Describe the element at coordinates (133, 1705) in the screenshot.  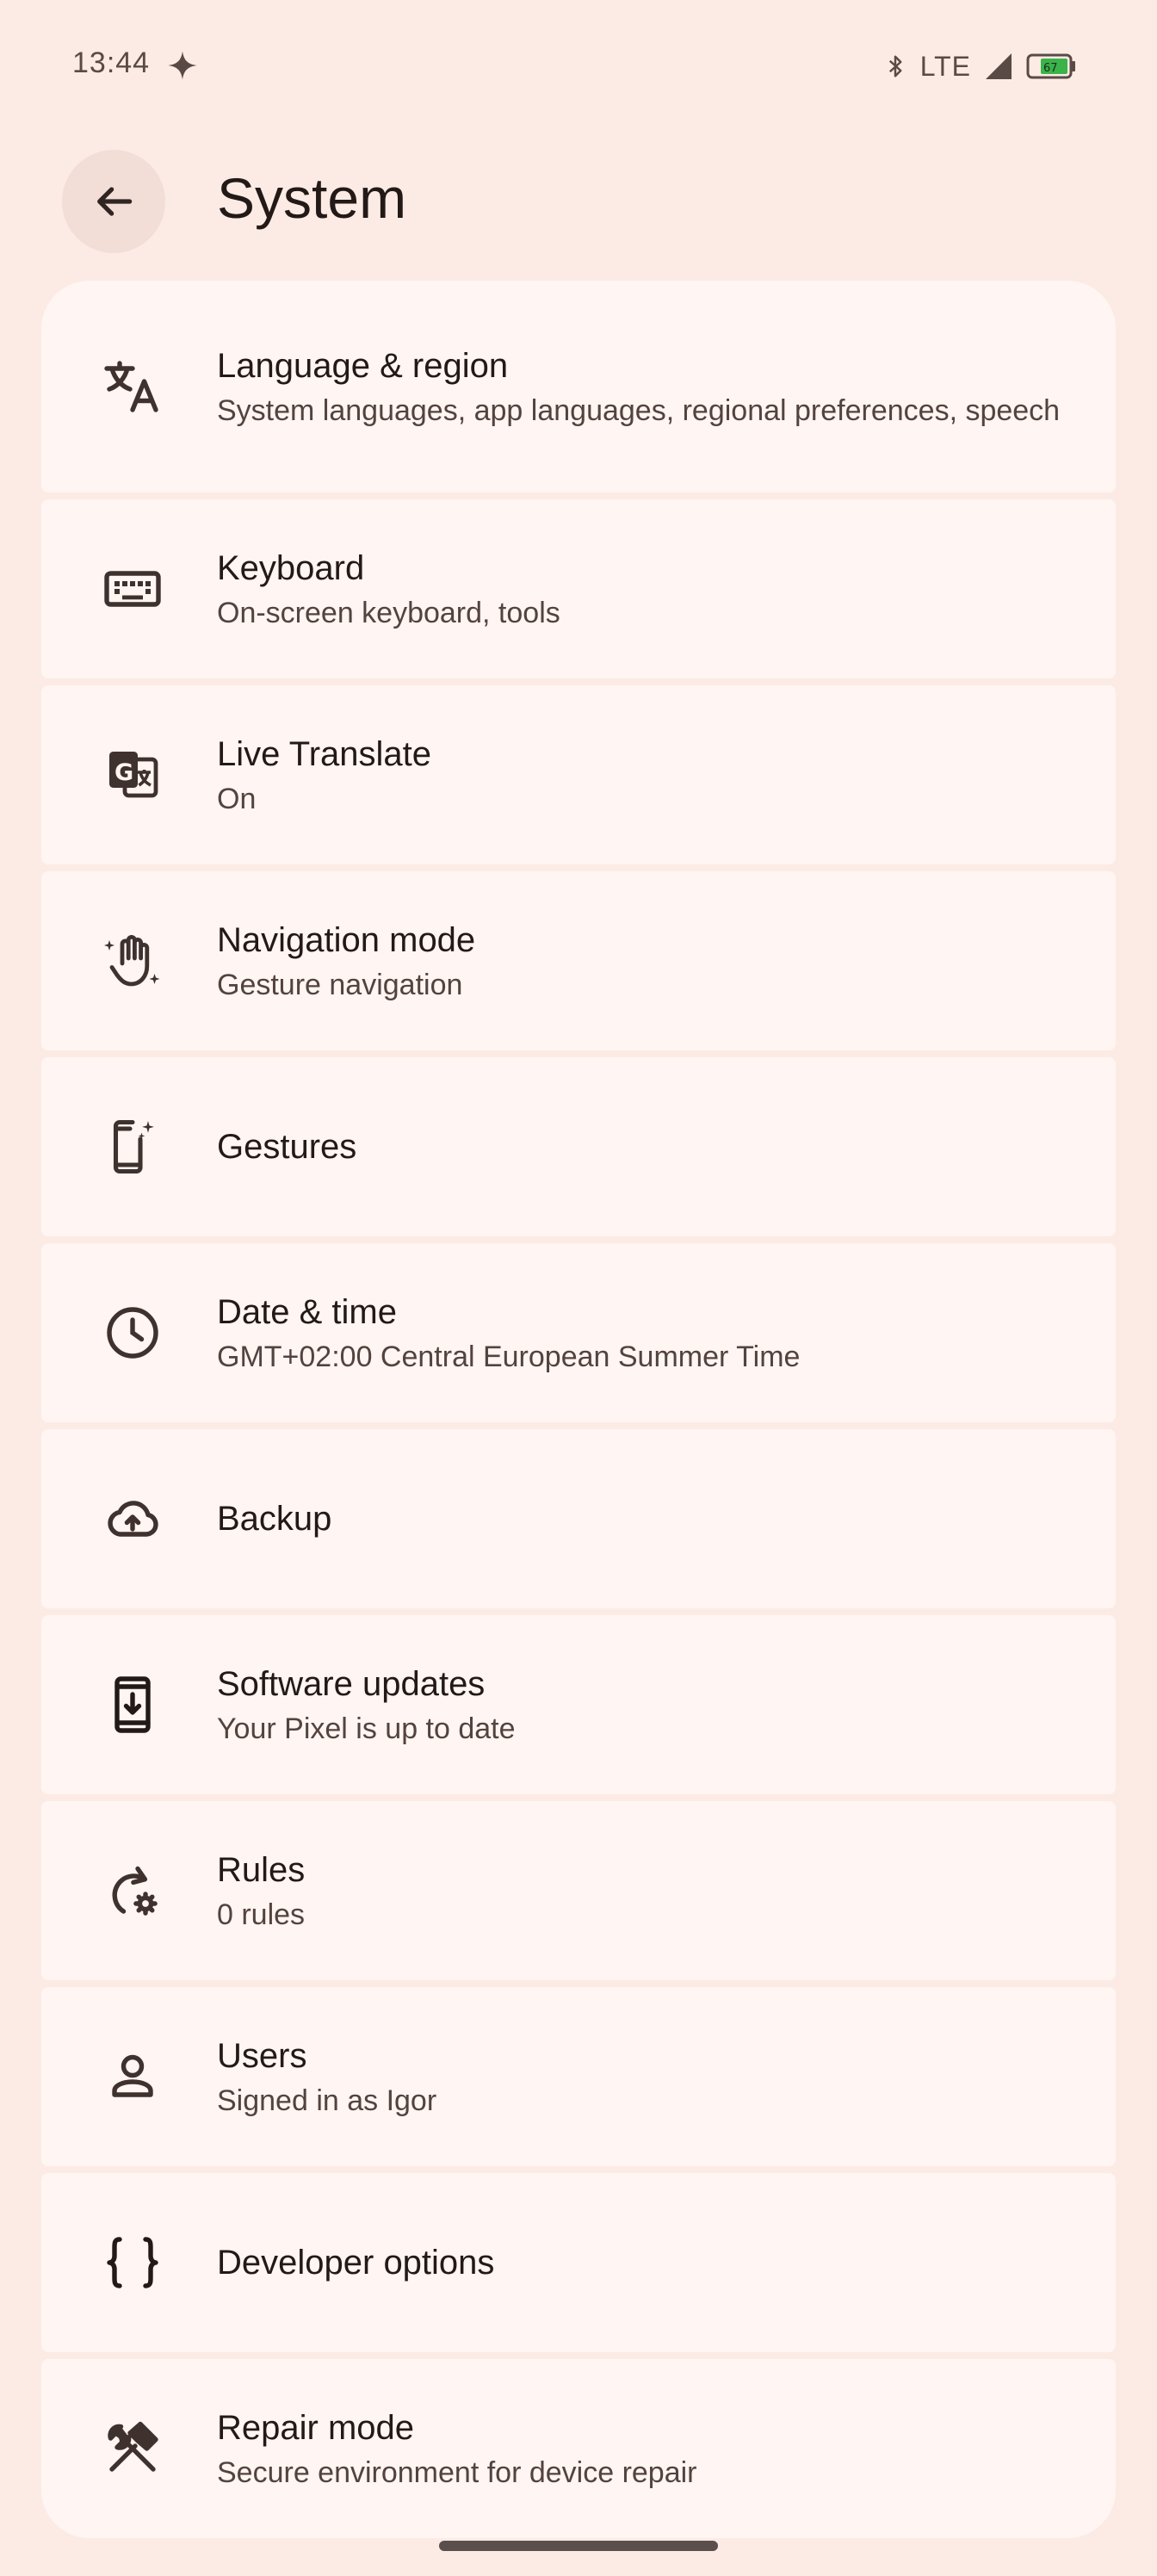
I see `system-update-icon` at that location.